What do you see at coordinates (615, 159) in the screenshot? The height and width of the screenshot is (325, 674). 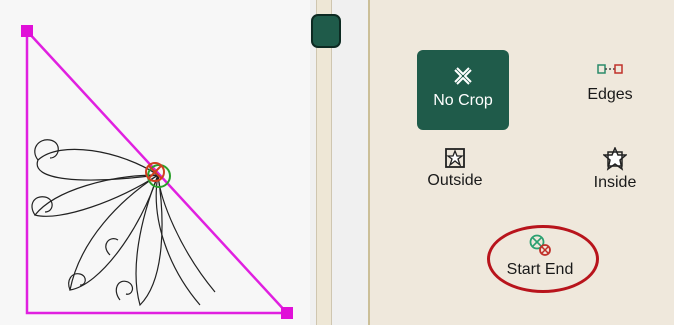 I see `inside-icon` at bounding box center [615, 159].